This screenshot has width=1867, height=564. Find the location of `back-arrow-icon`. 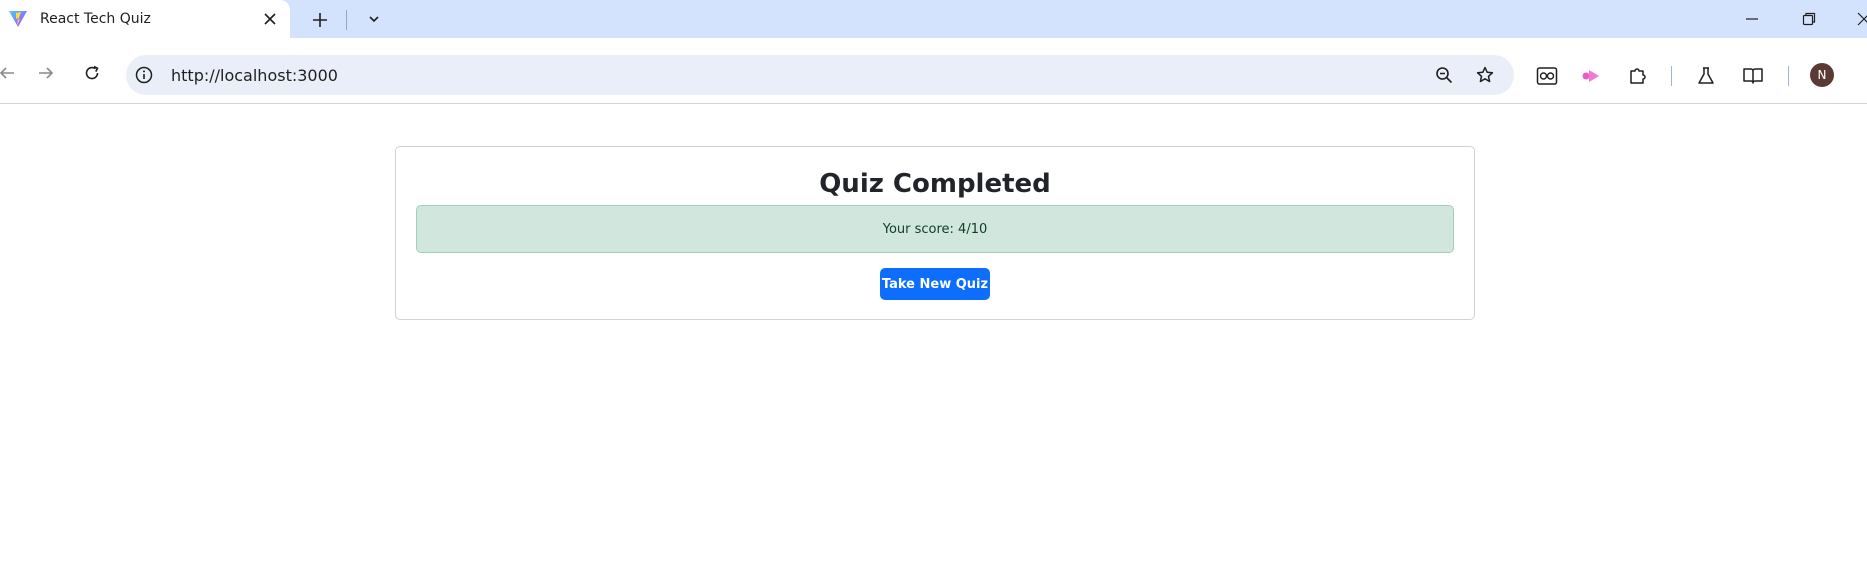

back-arrow-icon is located at coordinates (9, 73).